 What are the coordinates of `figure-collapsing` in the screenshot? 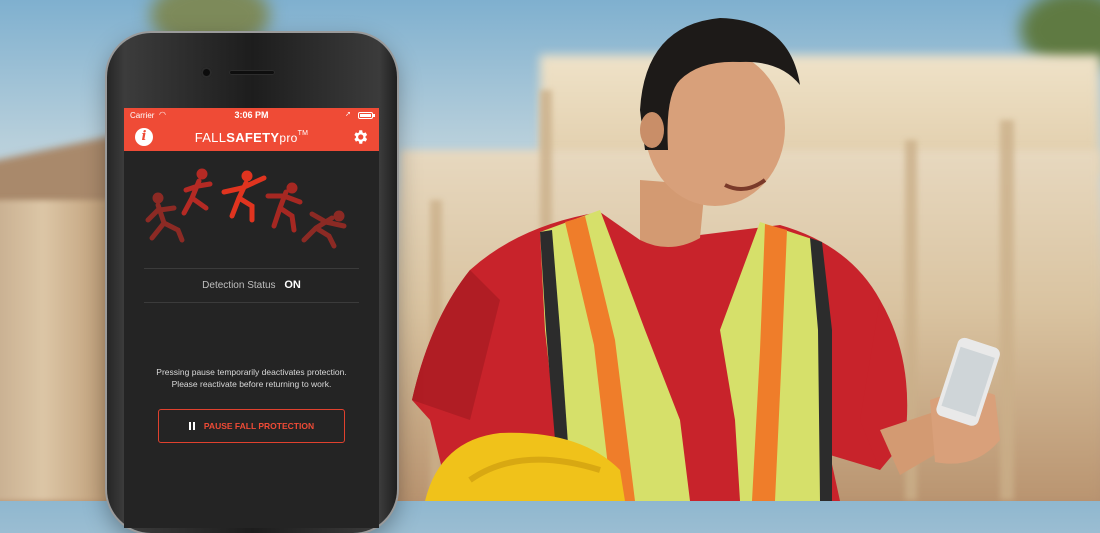 It's located at (324, 229).